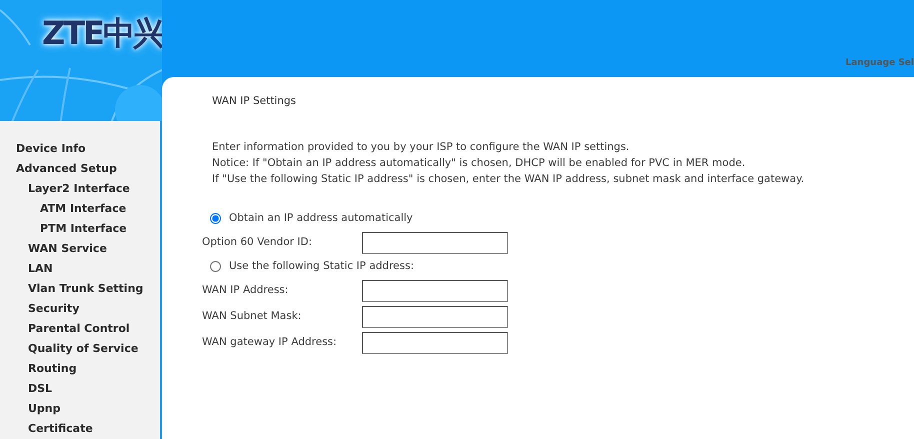  I want to click on sidebar-item: Parental Control, so click(65, 329).